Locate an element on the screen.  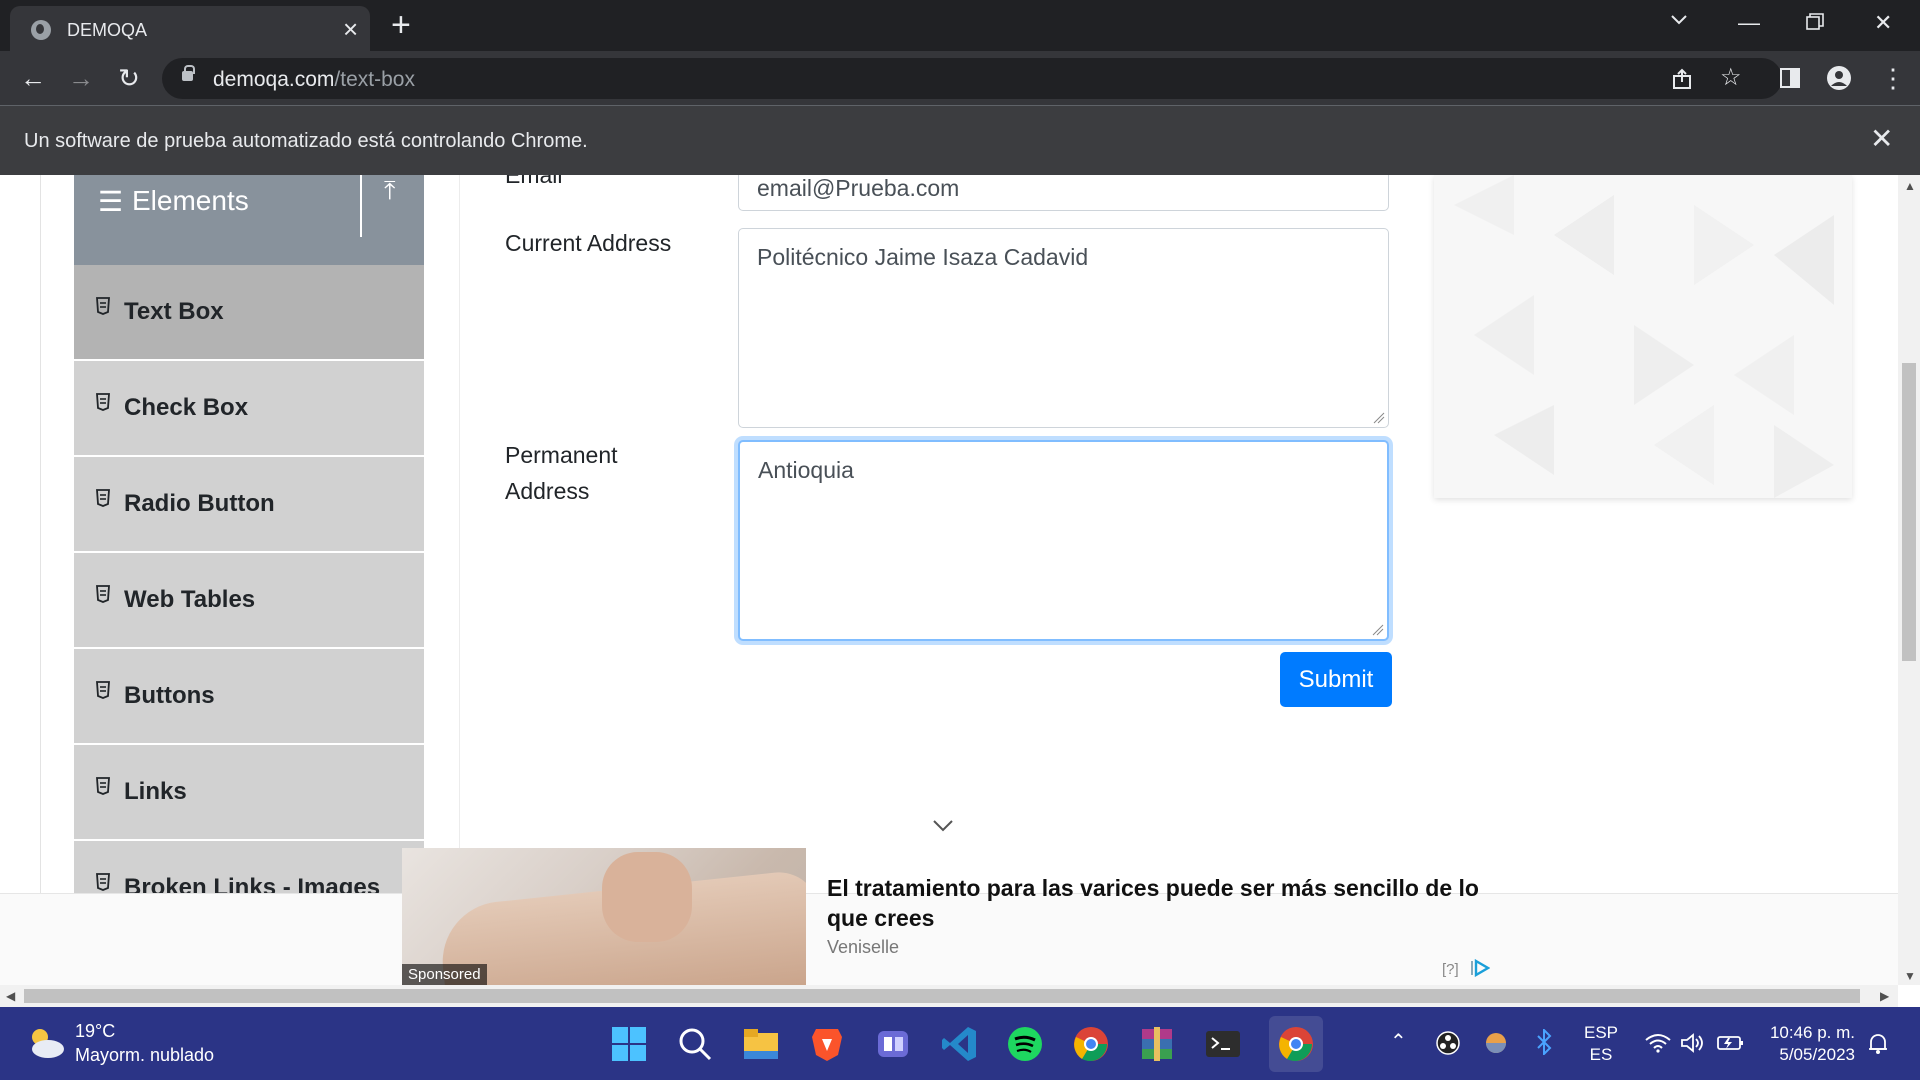
sidebar-item-web-tables: Web Tables is located at coordinates (249, 601).